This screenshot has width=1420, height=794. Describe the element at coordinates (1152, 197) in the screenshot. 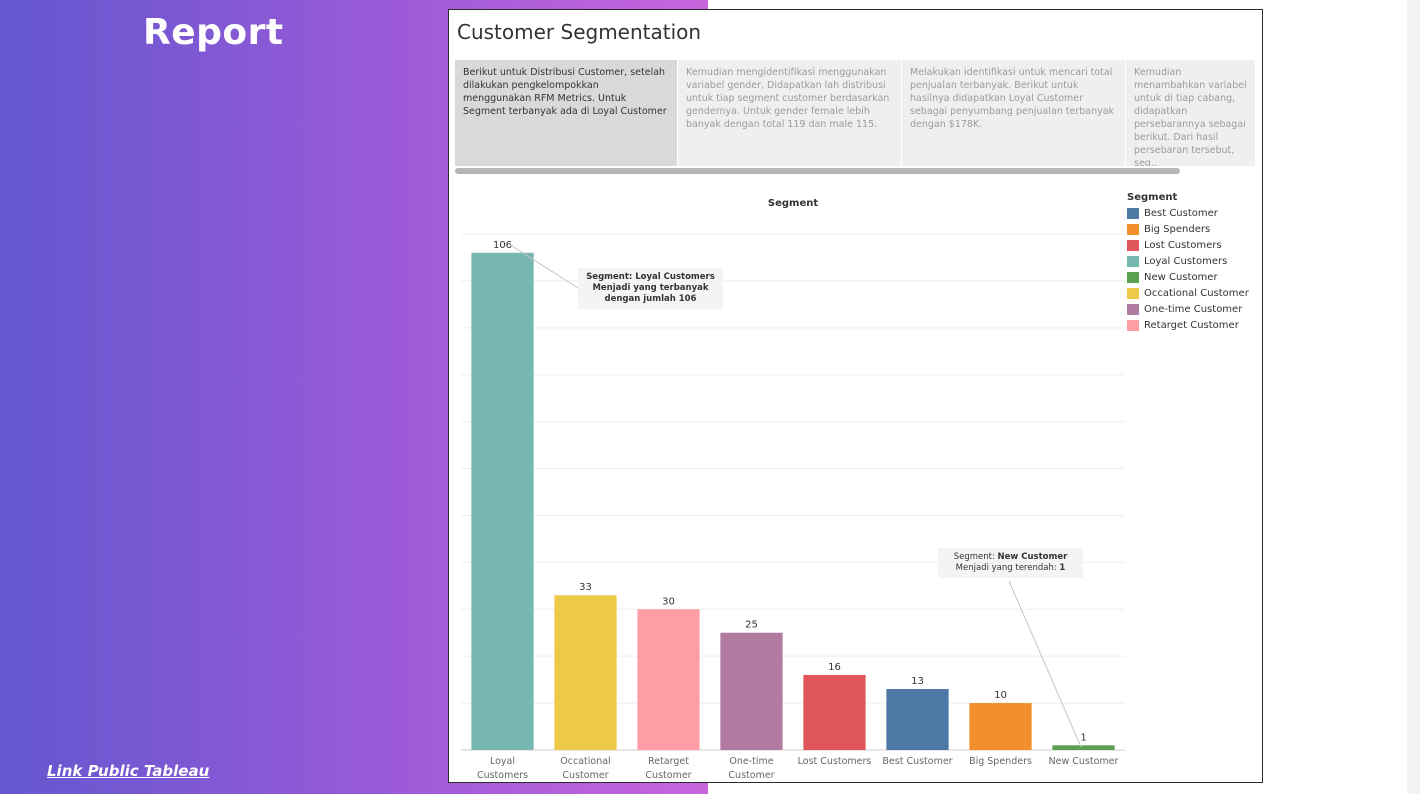

I see `legend-title: Segment` at that location.